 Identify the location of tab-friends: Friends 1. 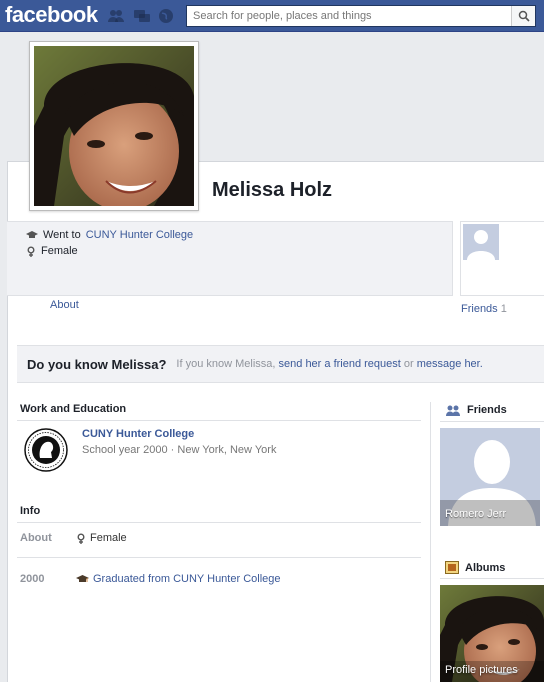
(484, 309).